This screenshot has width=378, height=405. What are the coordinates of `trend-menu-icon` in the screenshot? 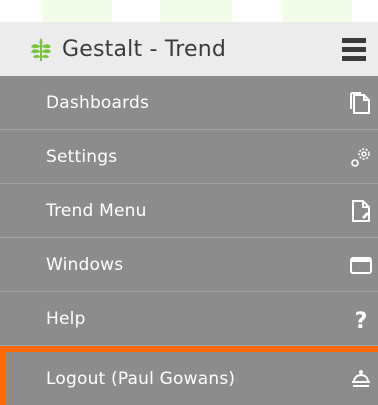 It's located at (361, 211).